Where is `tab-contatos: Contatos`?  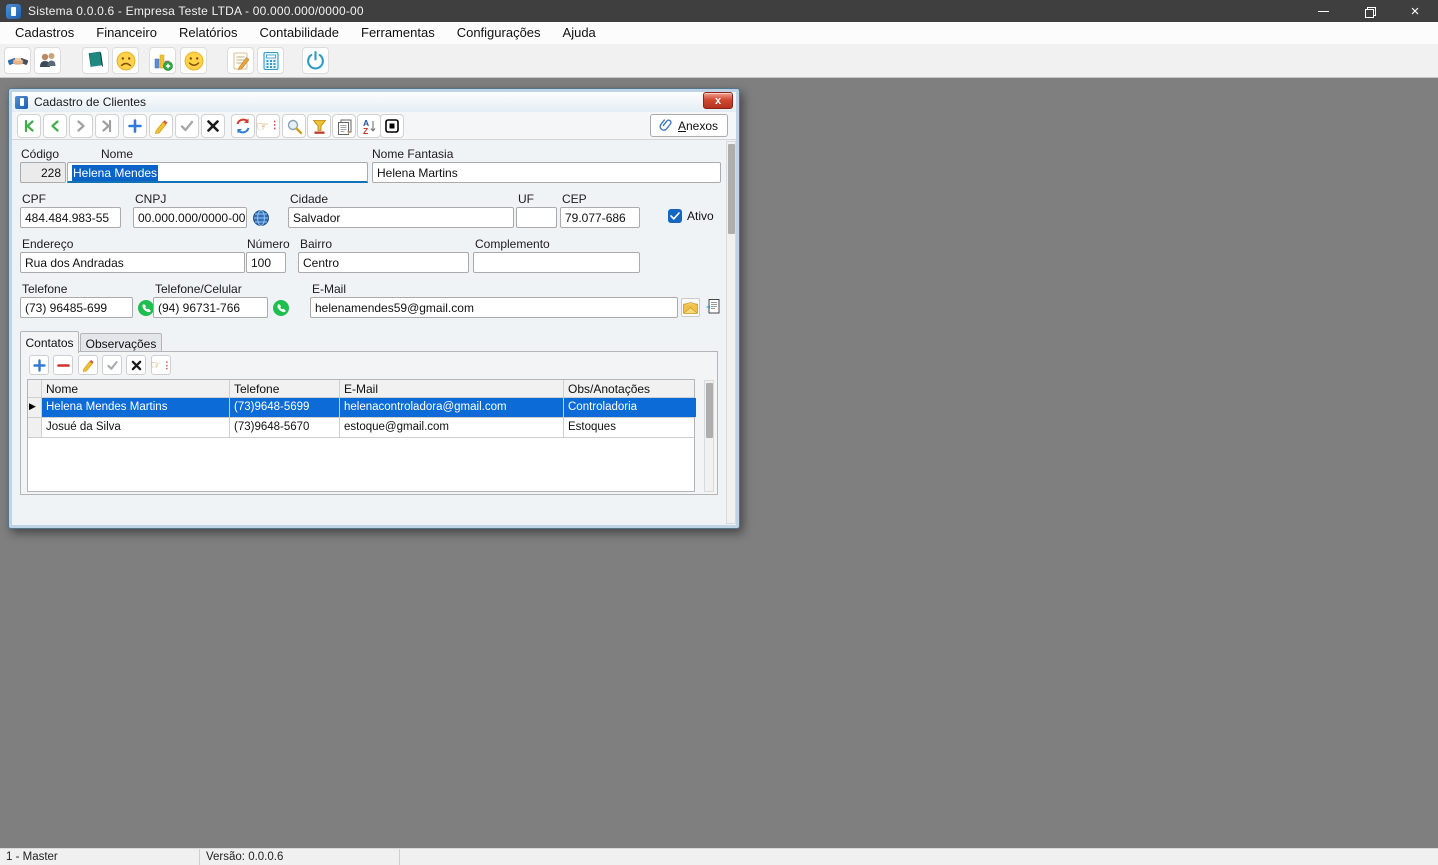 tab-contatos: Contatos is located at coordinates (49, 342).